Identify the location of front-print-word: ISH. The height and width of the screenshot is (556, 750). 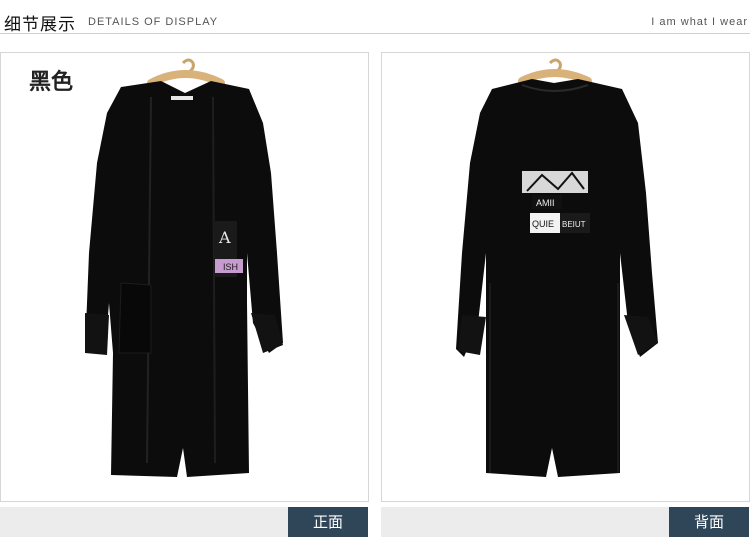
(230, 267).